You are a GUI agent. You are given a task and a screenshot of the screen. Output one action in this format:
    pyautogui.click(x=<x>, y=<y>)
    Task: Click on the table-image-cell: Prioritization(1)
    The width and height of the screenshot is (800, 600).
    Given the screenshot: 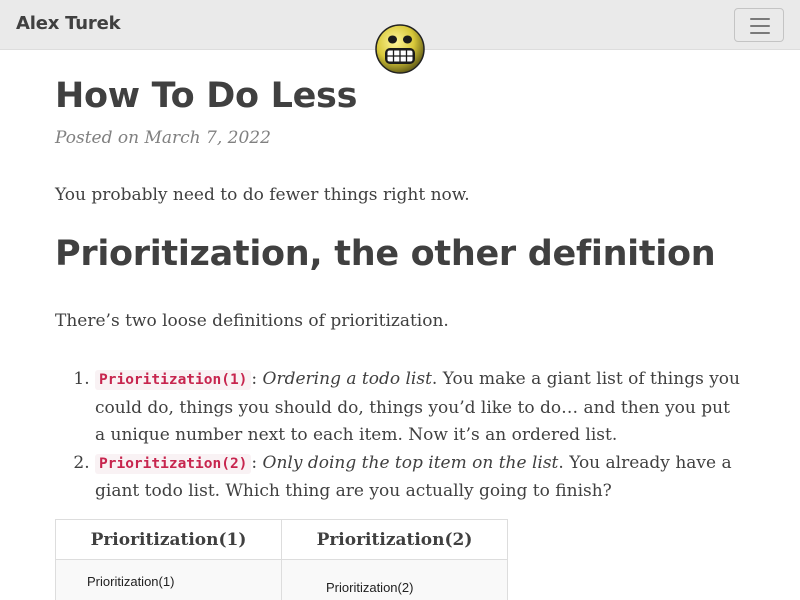 What is the action you would take?
    pyautogui.click(x=168, y=579)
    